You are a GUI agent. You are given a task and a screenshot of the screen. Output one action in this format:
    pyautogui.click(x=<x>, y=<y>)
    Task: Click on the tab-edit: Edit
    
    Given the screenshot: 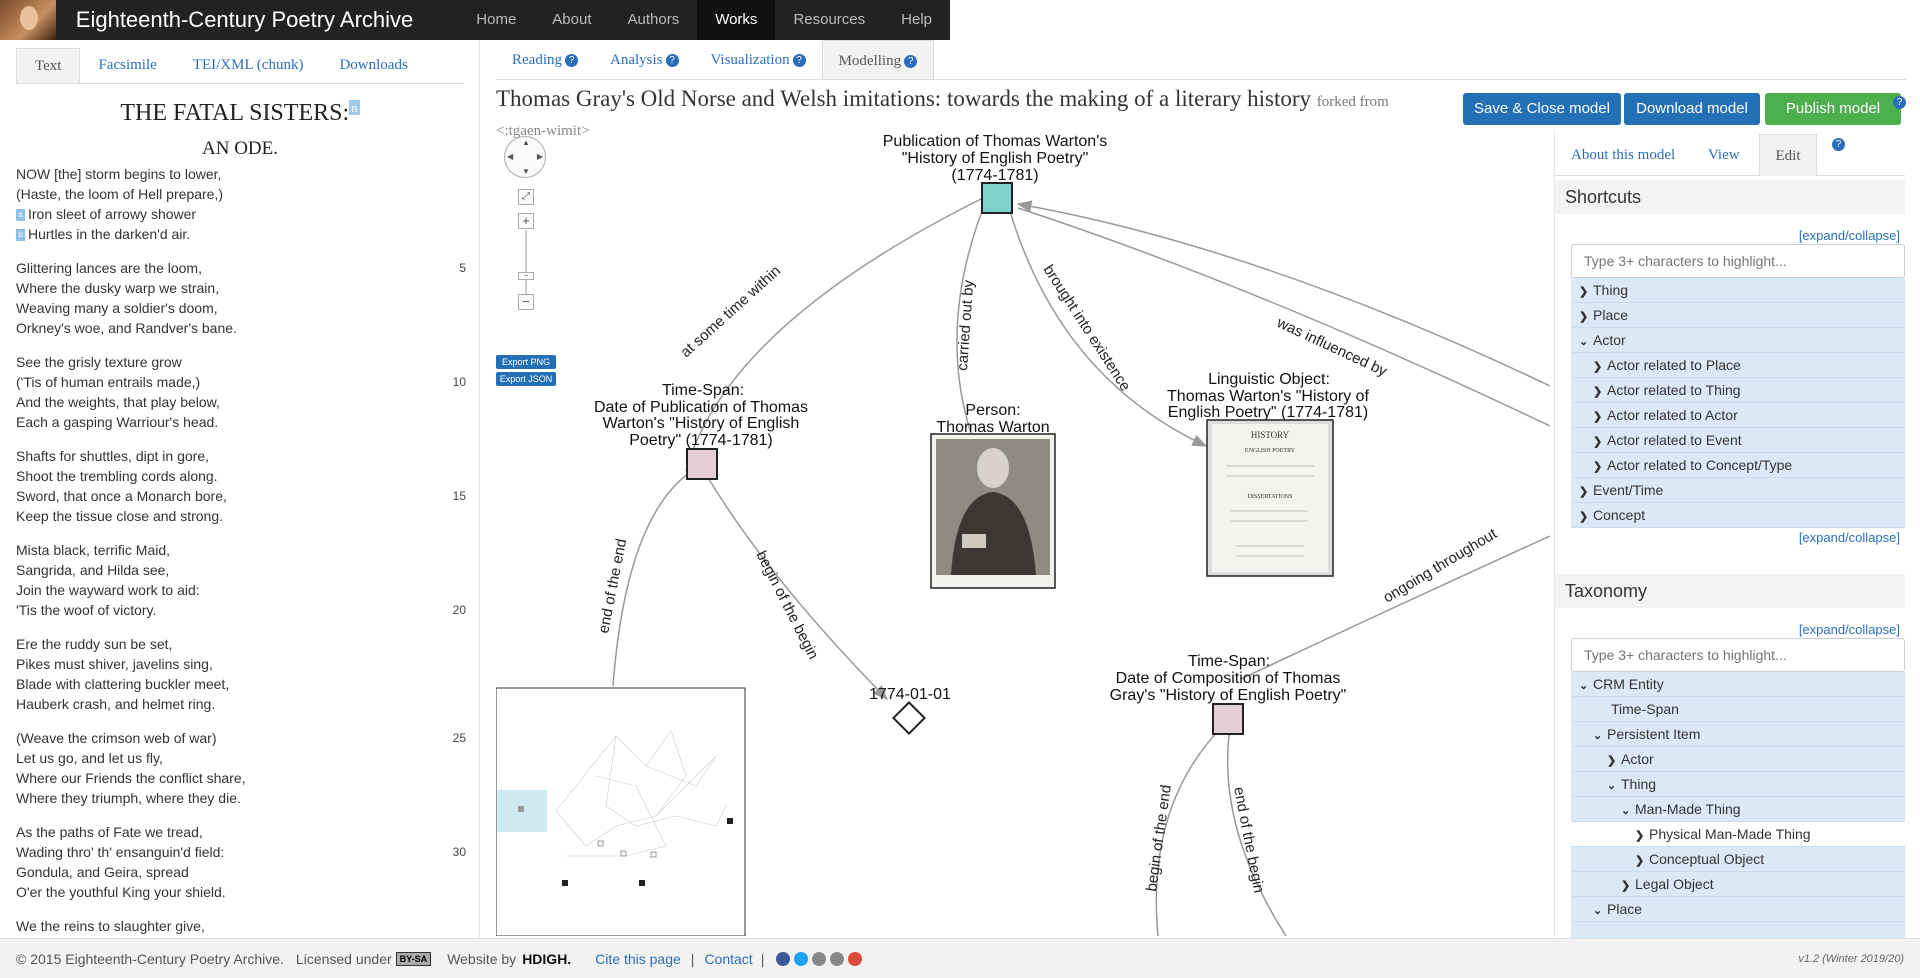 What is the action you would take?
    pyautogui.click(x=1788, y=155)
    